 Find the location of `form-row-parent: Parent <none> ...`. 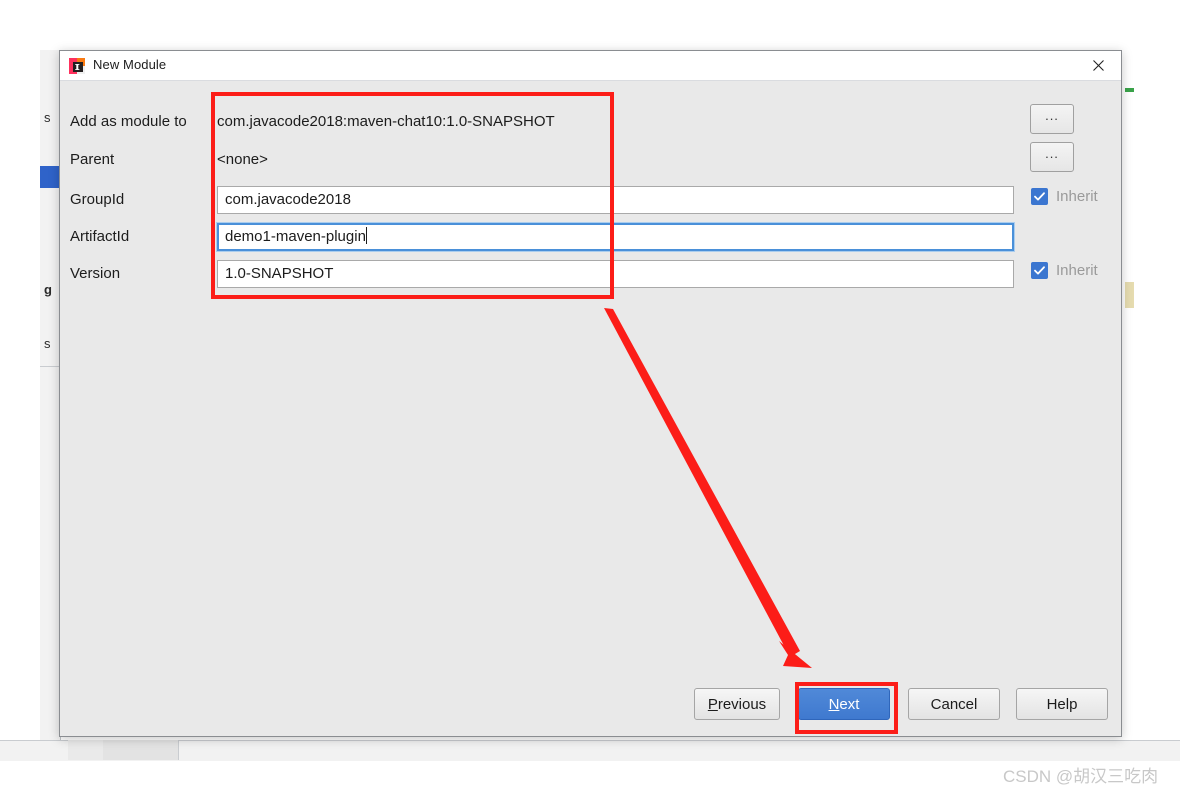

form-row-parent: Parent <none> ... is located at coordinates (590, 160).